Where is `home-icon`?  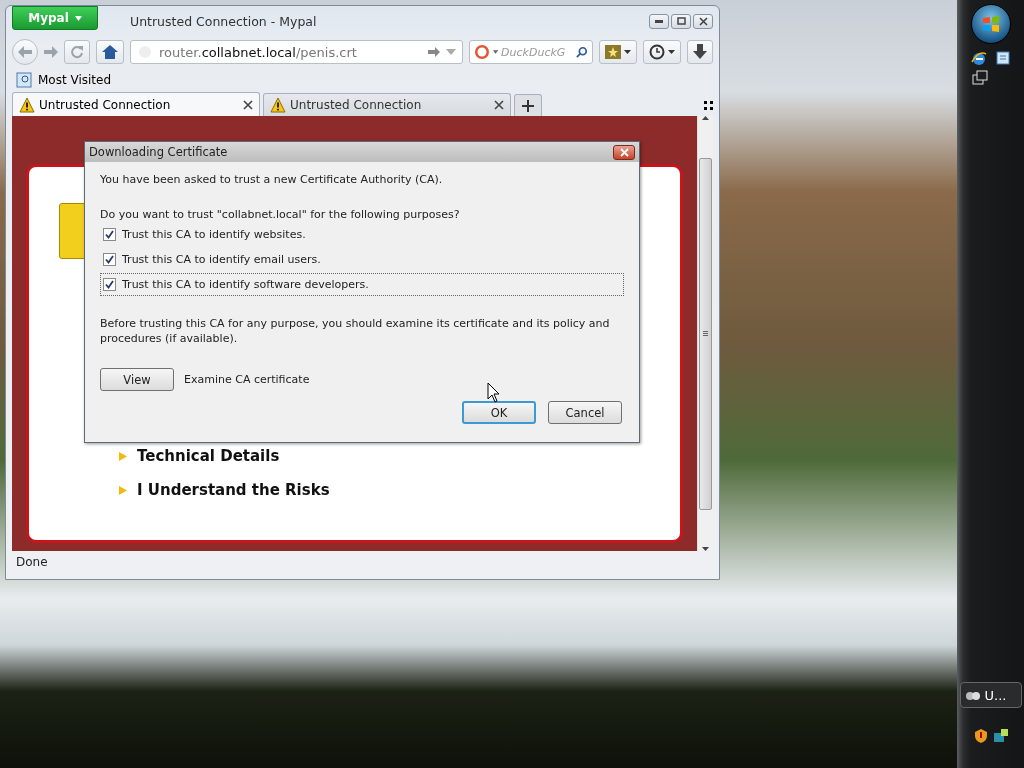 home-icon is located at coordinates (110, 52).